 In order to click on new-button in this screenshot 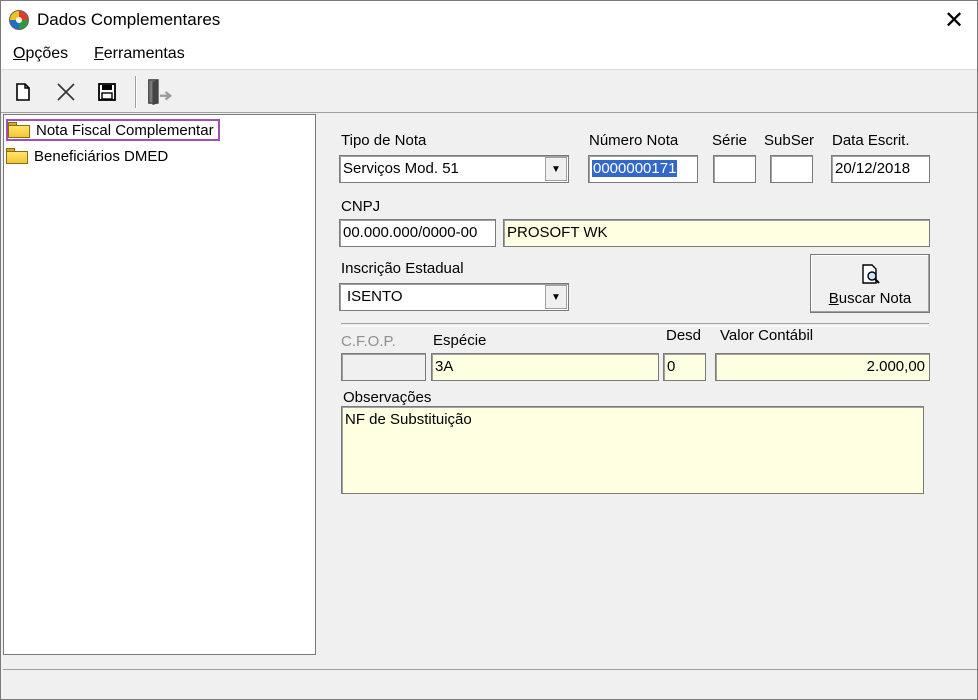, I will do `click(23, 92)`.